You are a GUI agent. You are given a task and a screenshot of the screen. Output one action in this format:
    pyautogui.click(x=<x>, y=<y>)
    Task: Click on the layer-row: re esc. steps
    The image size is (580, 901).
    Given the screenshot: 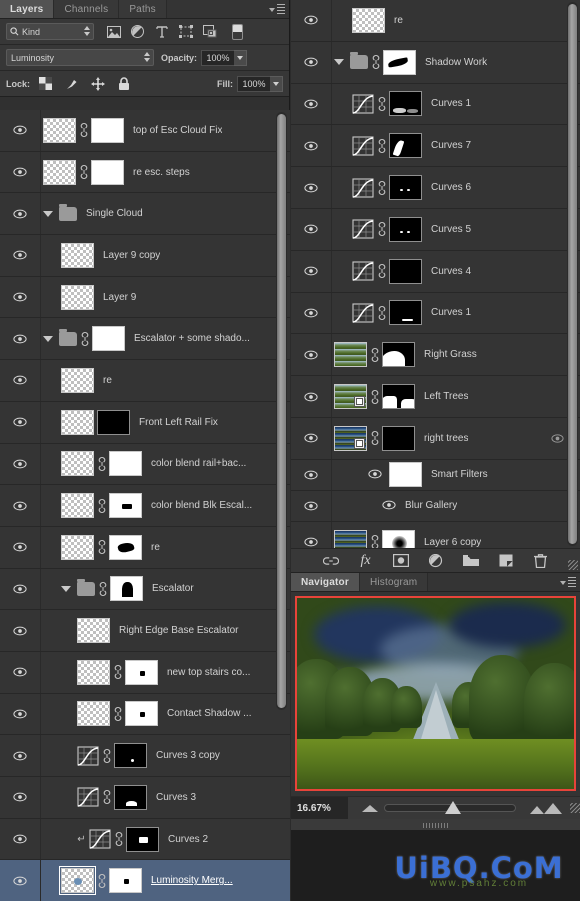 What is the action you would take?
    pyautogui.click(x=145, y=172)
    